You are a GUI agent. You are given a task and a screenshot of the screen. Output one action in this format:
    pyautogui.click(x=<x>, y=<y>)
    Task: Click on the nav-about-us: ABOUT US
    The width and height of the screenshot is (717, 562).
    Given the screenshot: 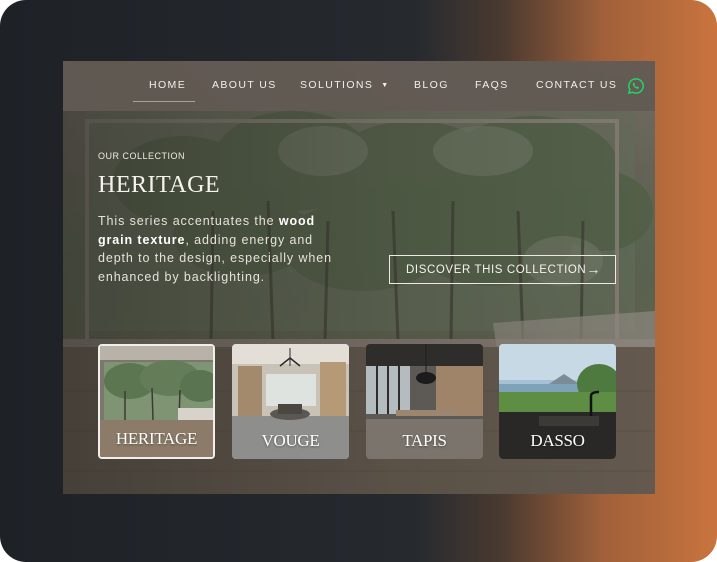 What is the action you would take?
    pyautogui.click(x=244, y=85)
    